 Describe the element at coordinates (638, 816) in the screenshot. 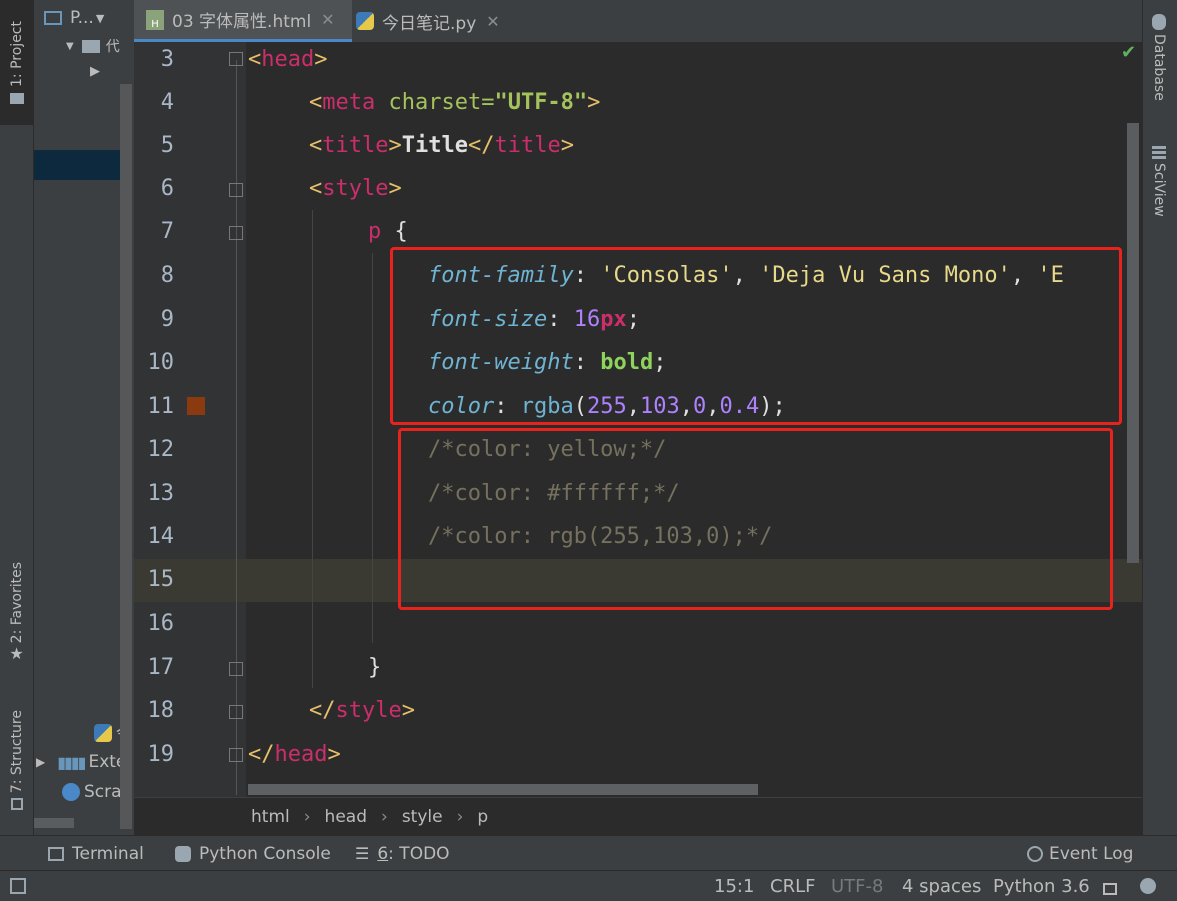

I see `breadcrumb: html › head › style › p` at that location.